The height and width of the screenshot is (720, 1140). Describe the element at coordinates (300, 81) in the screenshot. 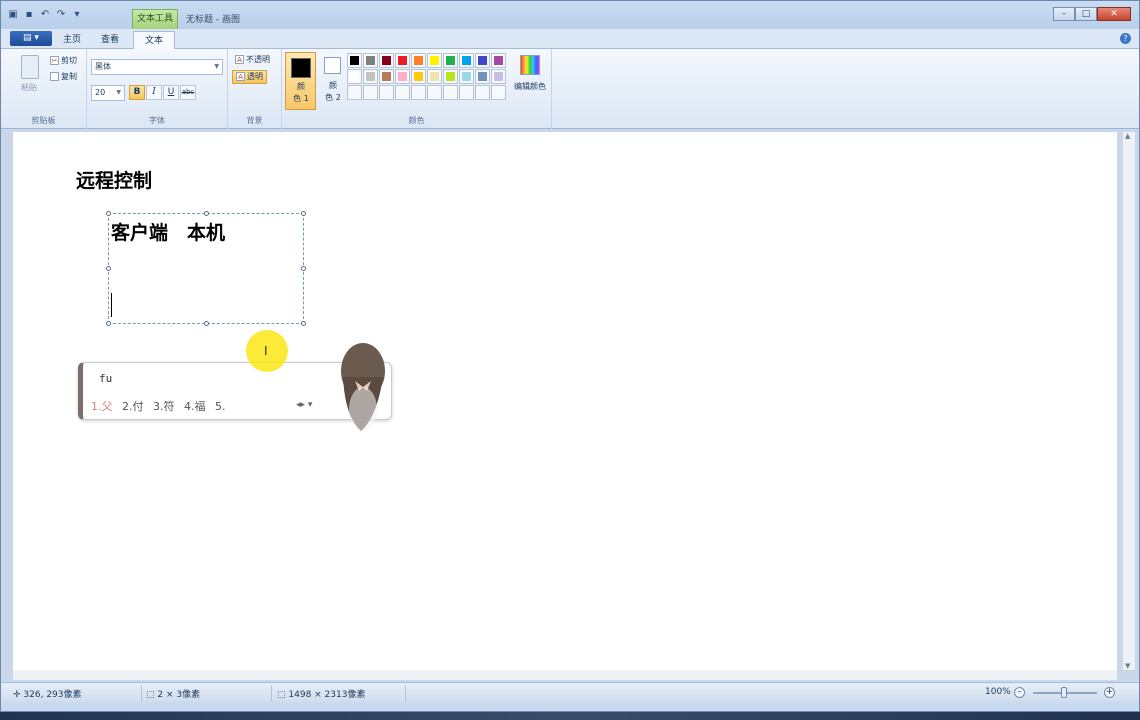

I see `color1-button: 颜 色 1` at that location.